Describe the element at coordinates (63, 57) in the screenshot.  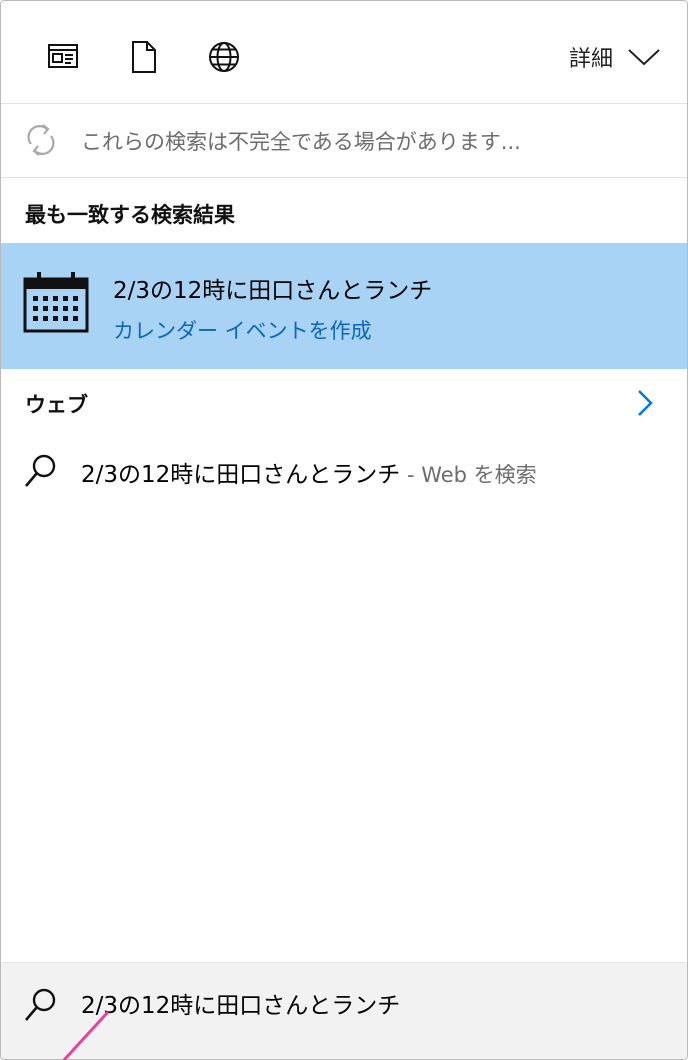
I see `news-icon` at that location.